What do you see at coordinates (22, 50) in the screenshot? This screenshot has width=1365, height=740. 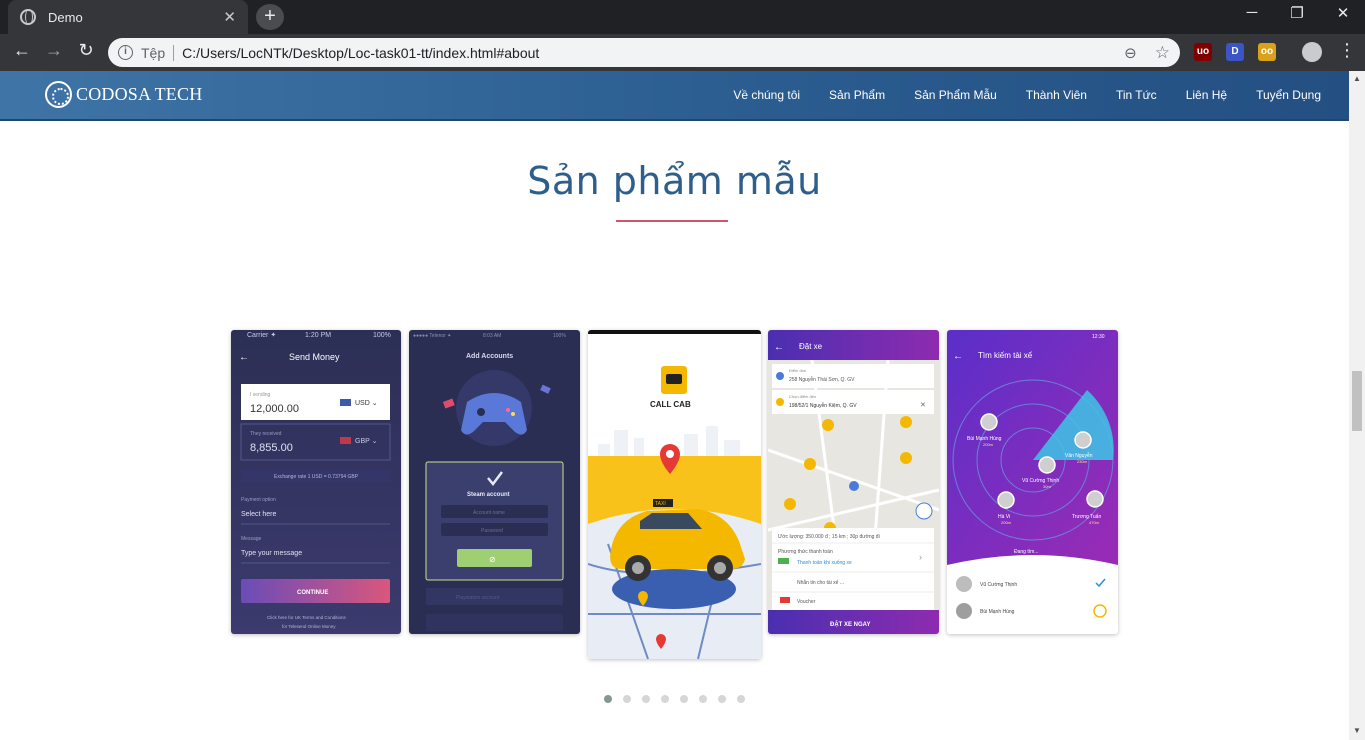 I see `back-button: ←` at bounding box center [22, 50].